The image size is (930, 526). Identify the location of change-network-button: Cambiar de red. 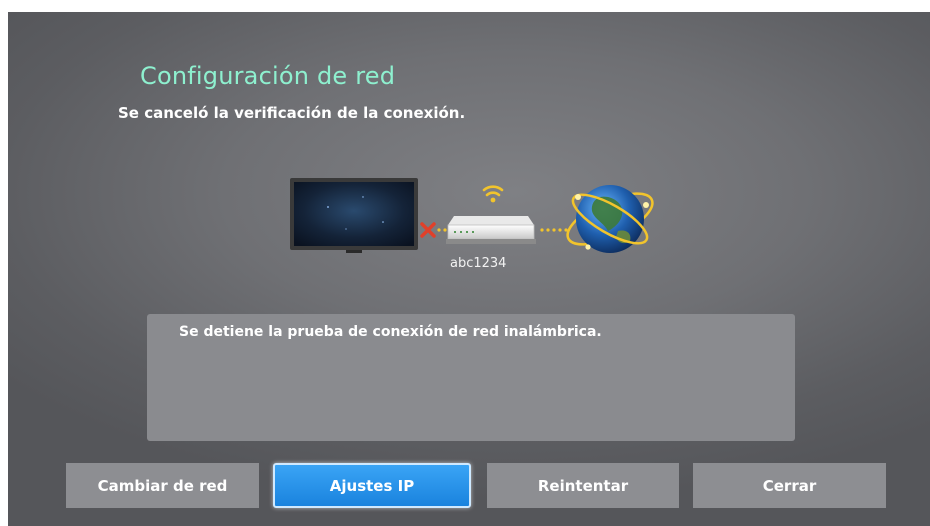
(162, 485).